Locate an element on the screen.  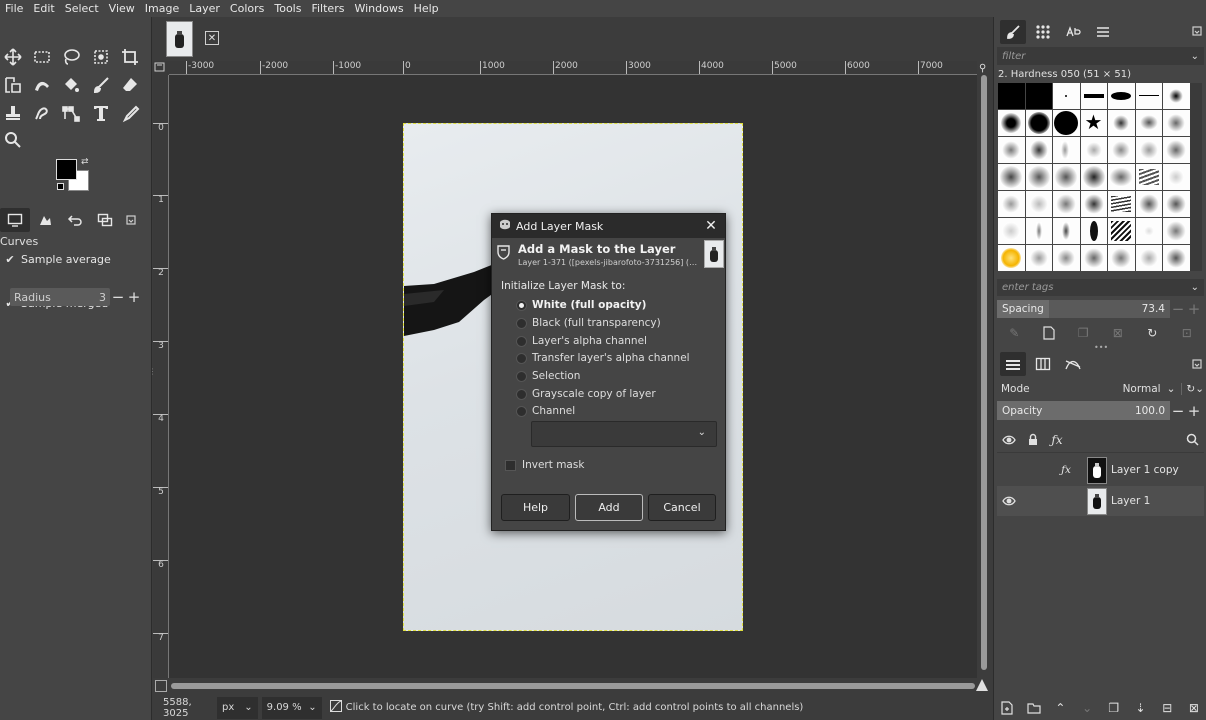
menu-colors: Colors is located at coordinates (247, 8).